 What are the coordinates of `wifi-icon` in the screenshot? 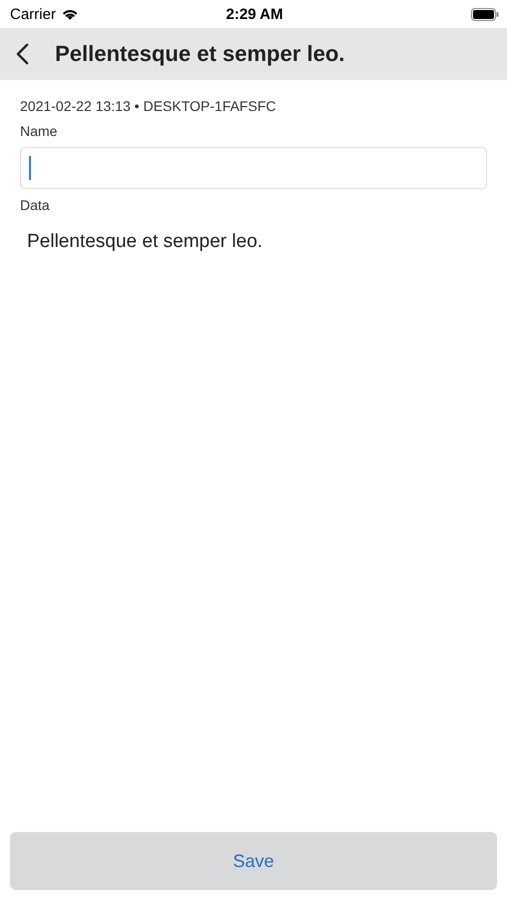 It's located at (69, 14).